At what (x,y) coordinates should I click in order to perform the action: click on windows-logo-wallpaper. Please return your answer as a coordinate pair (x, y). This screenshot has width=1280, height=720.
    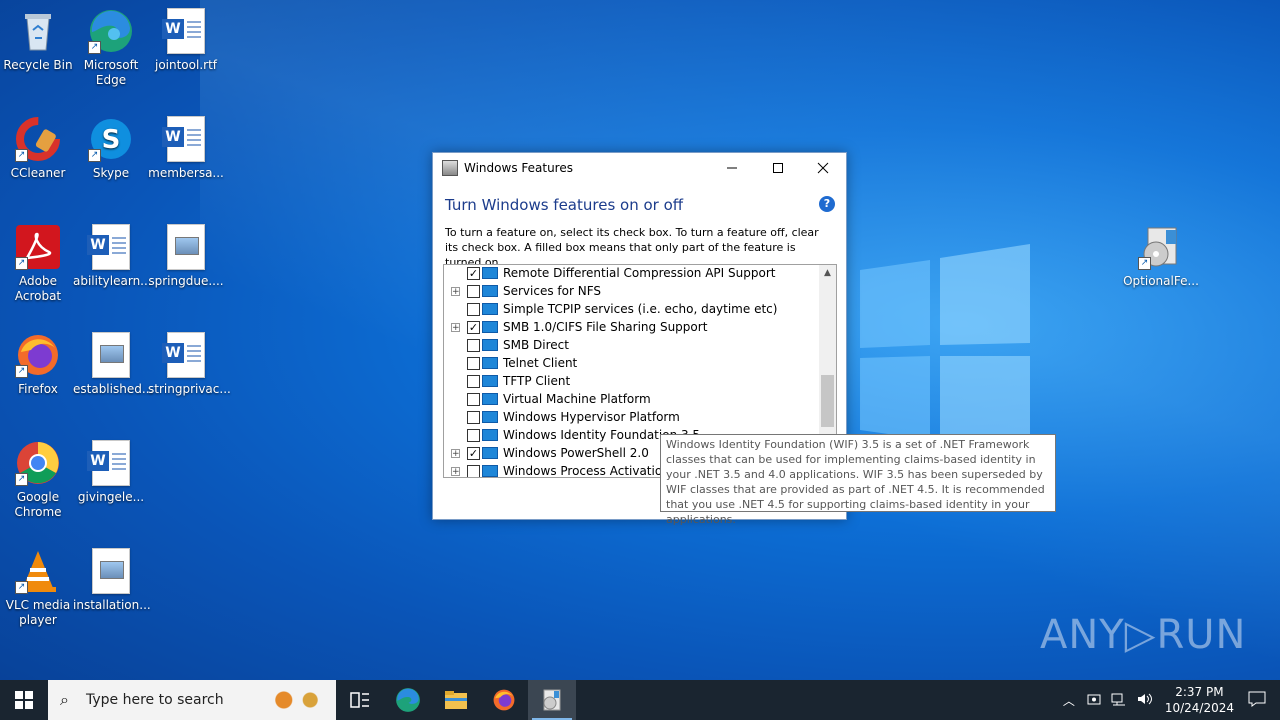
    Looking at the image, I should click on (945, 351).